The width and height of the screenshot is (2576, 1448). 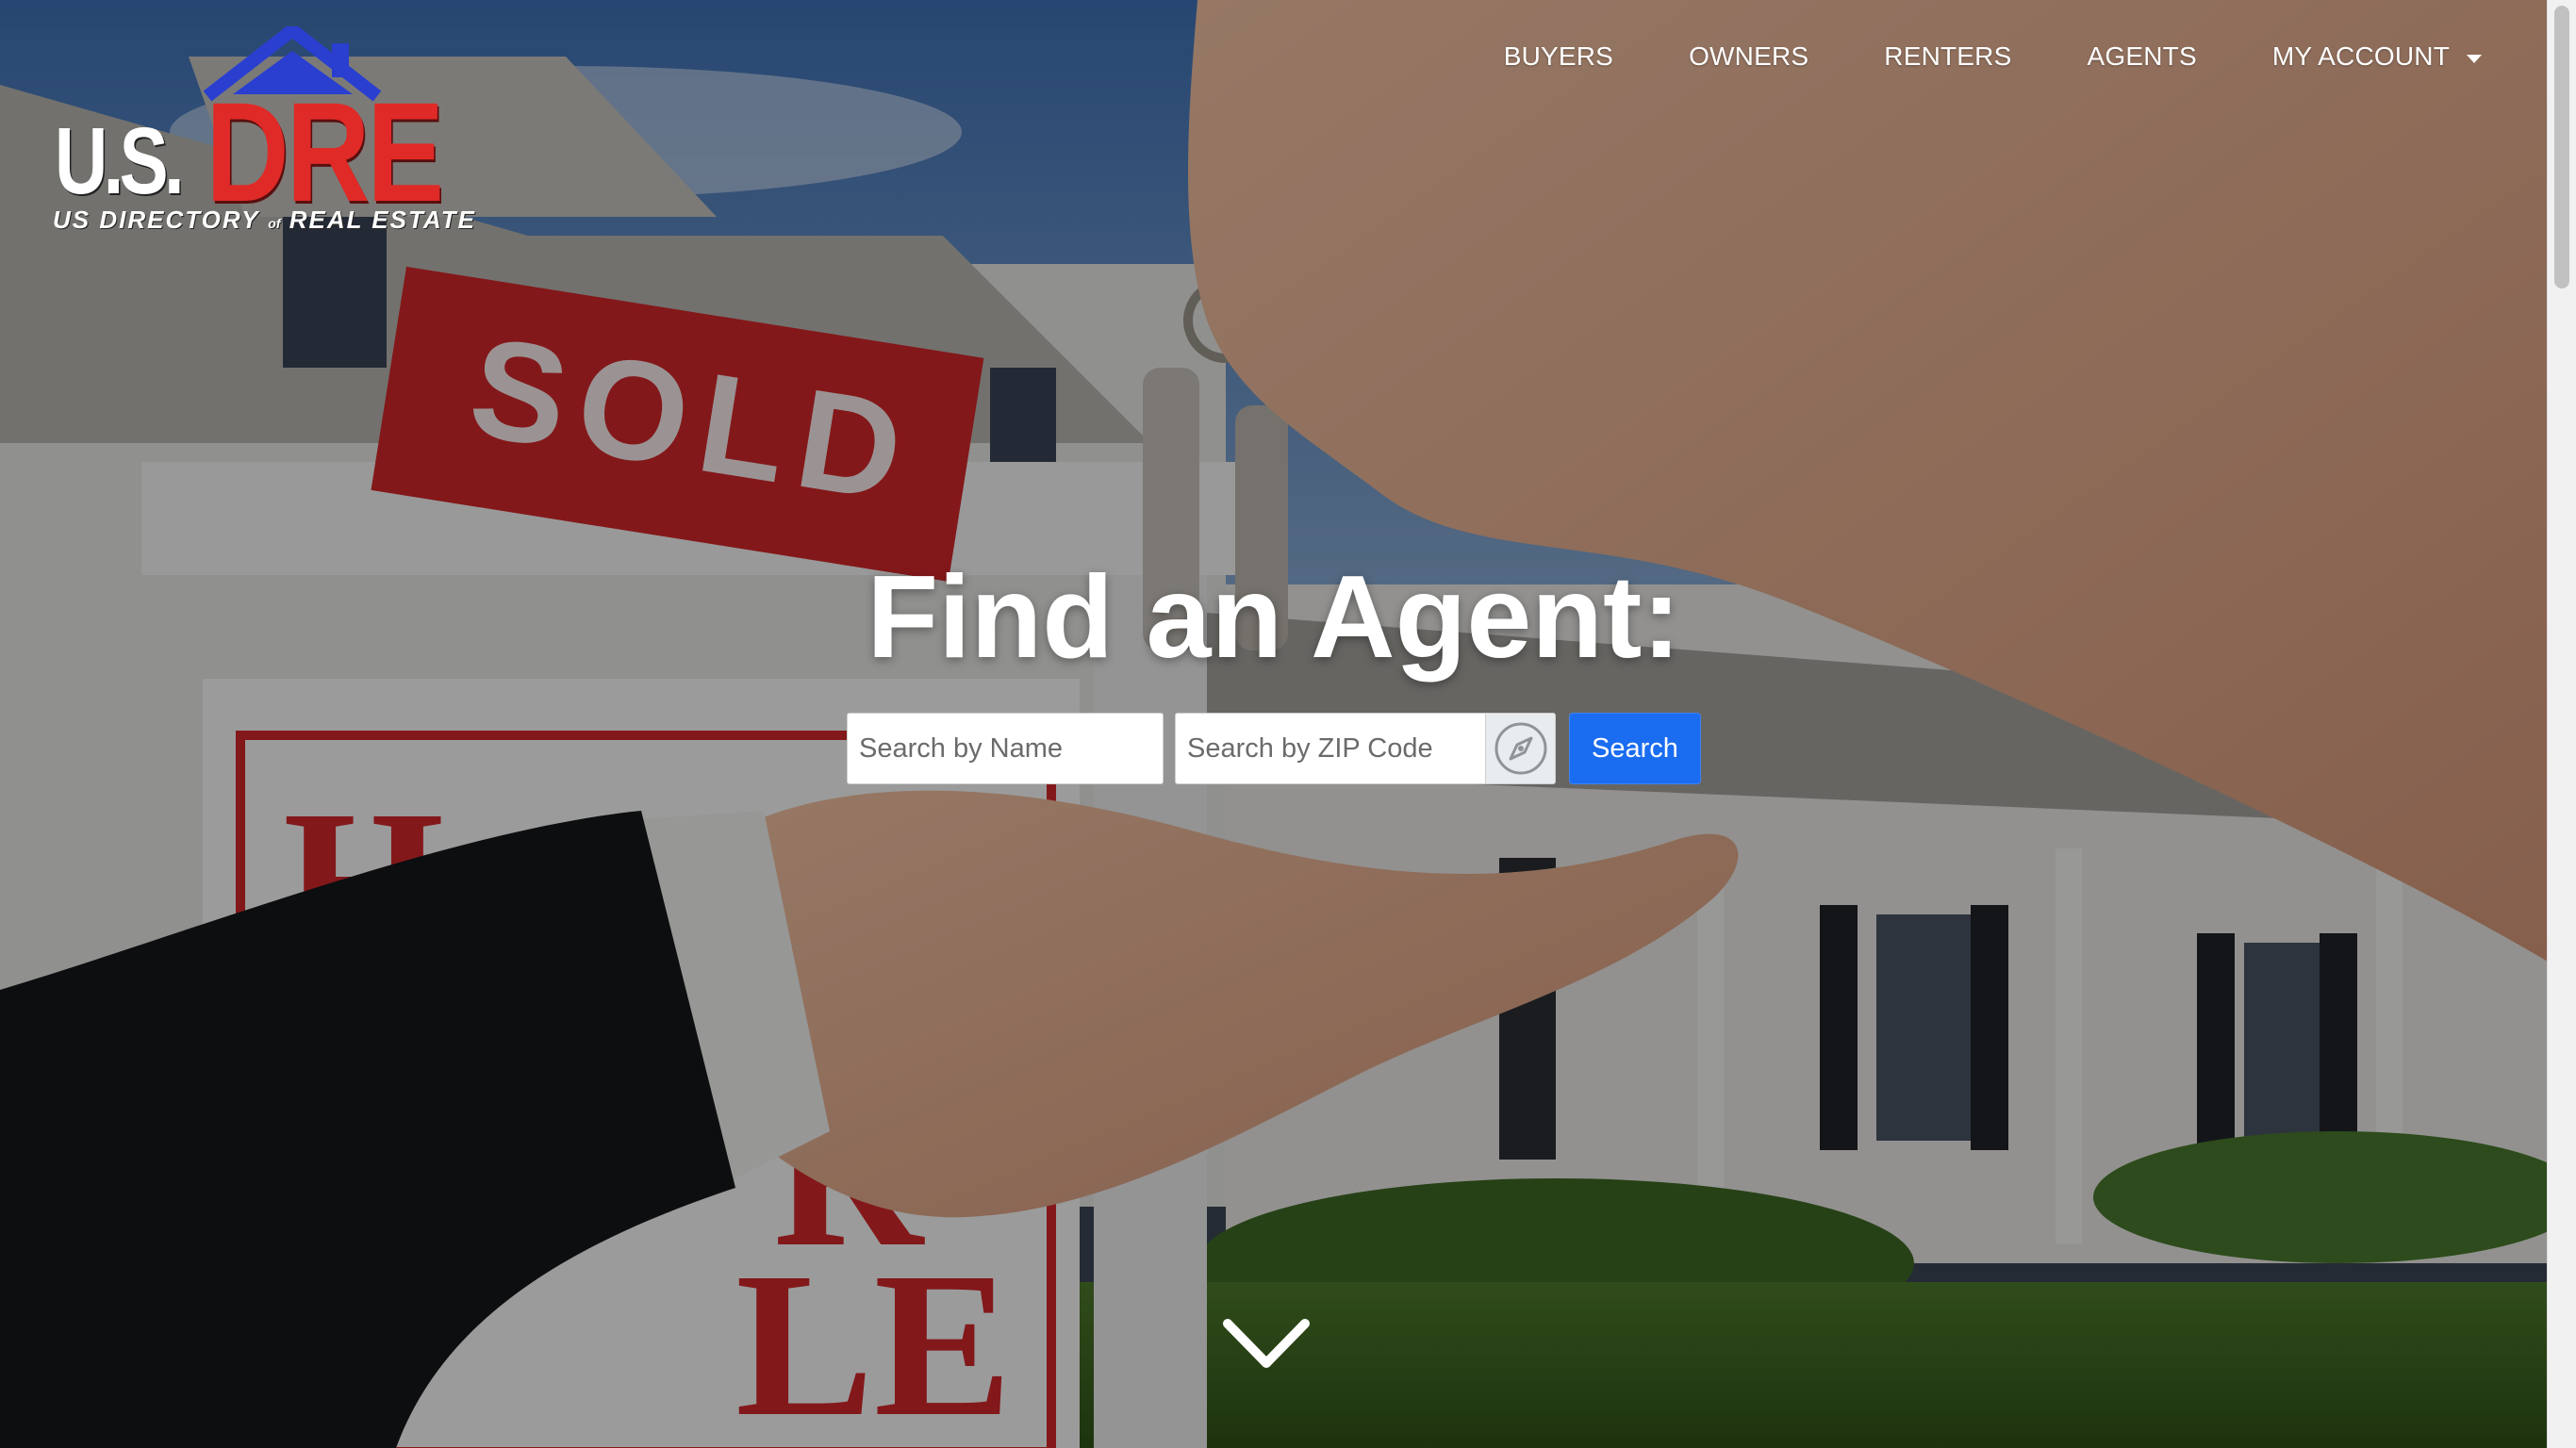 I want to click on logo-us-text: U.S., so click(x=120, y=161).